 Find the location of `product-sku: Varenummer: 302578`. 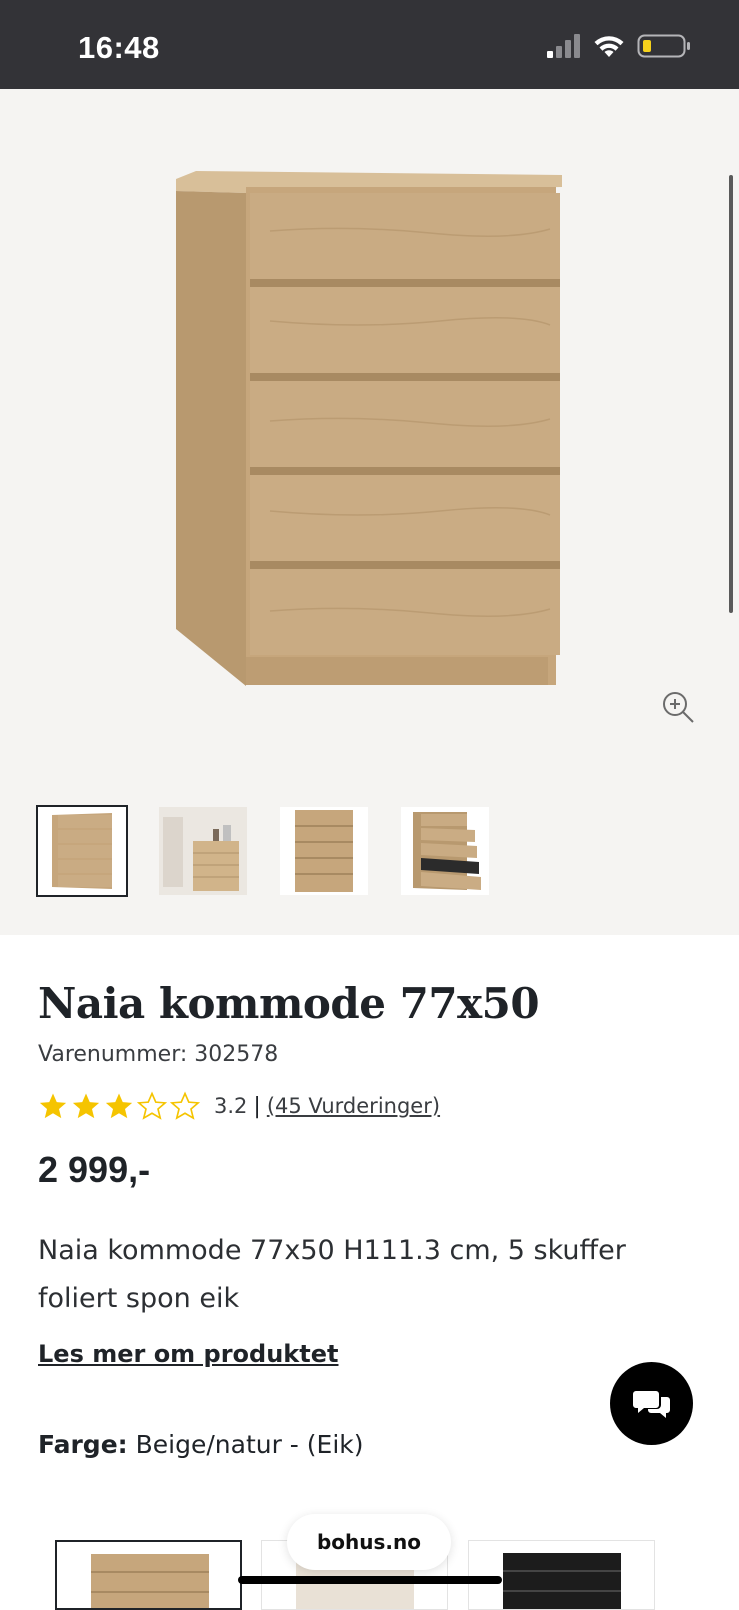

product-sku: Varenummer: 302578 is located at coordinates (158, 1054).